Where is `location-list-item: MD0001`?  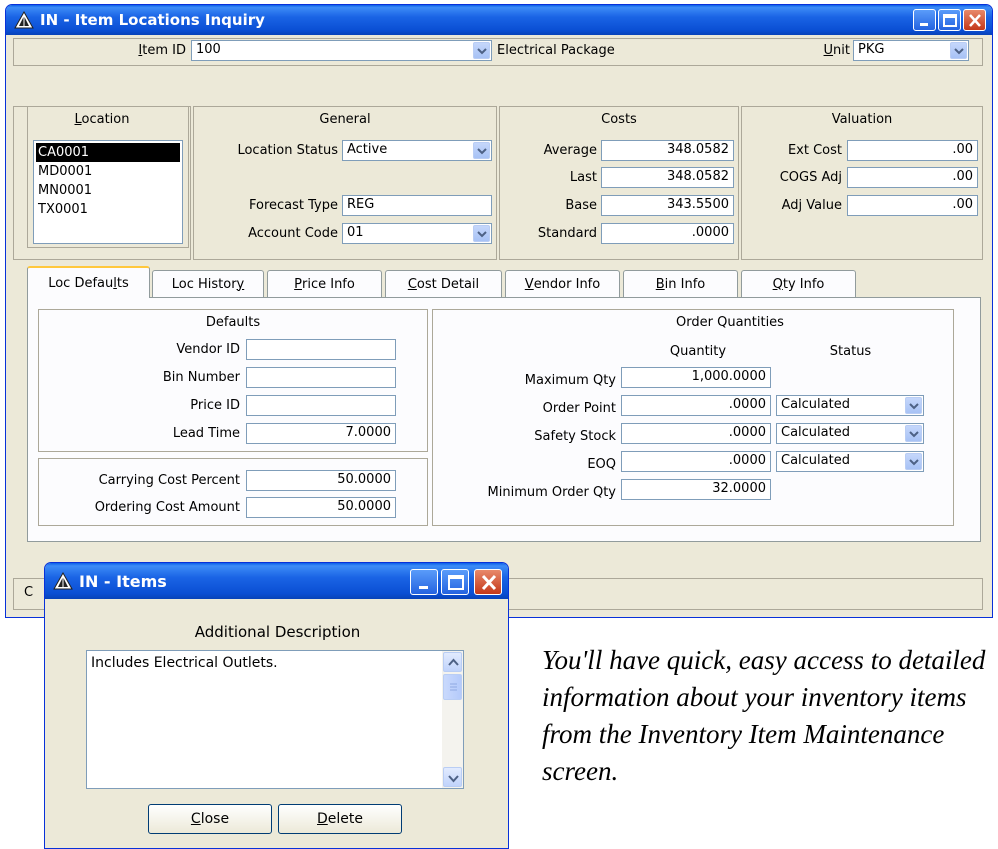
location-list-item: MD0001 is located at coordinates (108, 171).